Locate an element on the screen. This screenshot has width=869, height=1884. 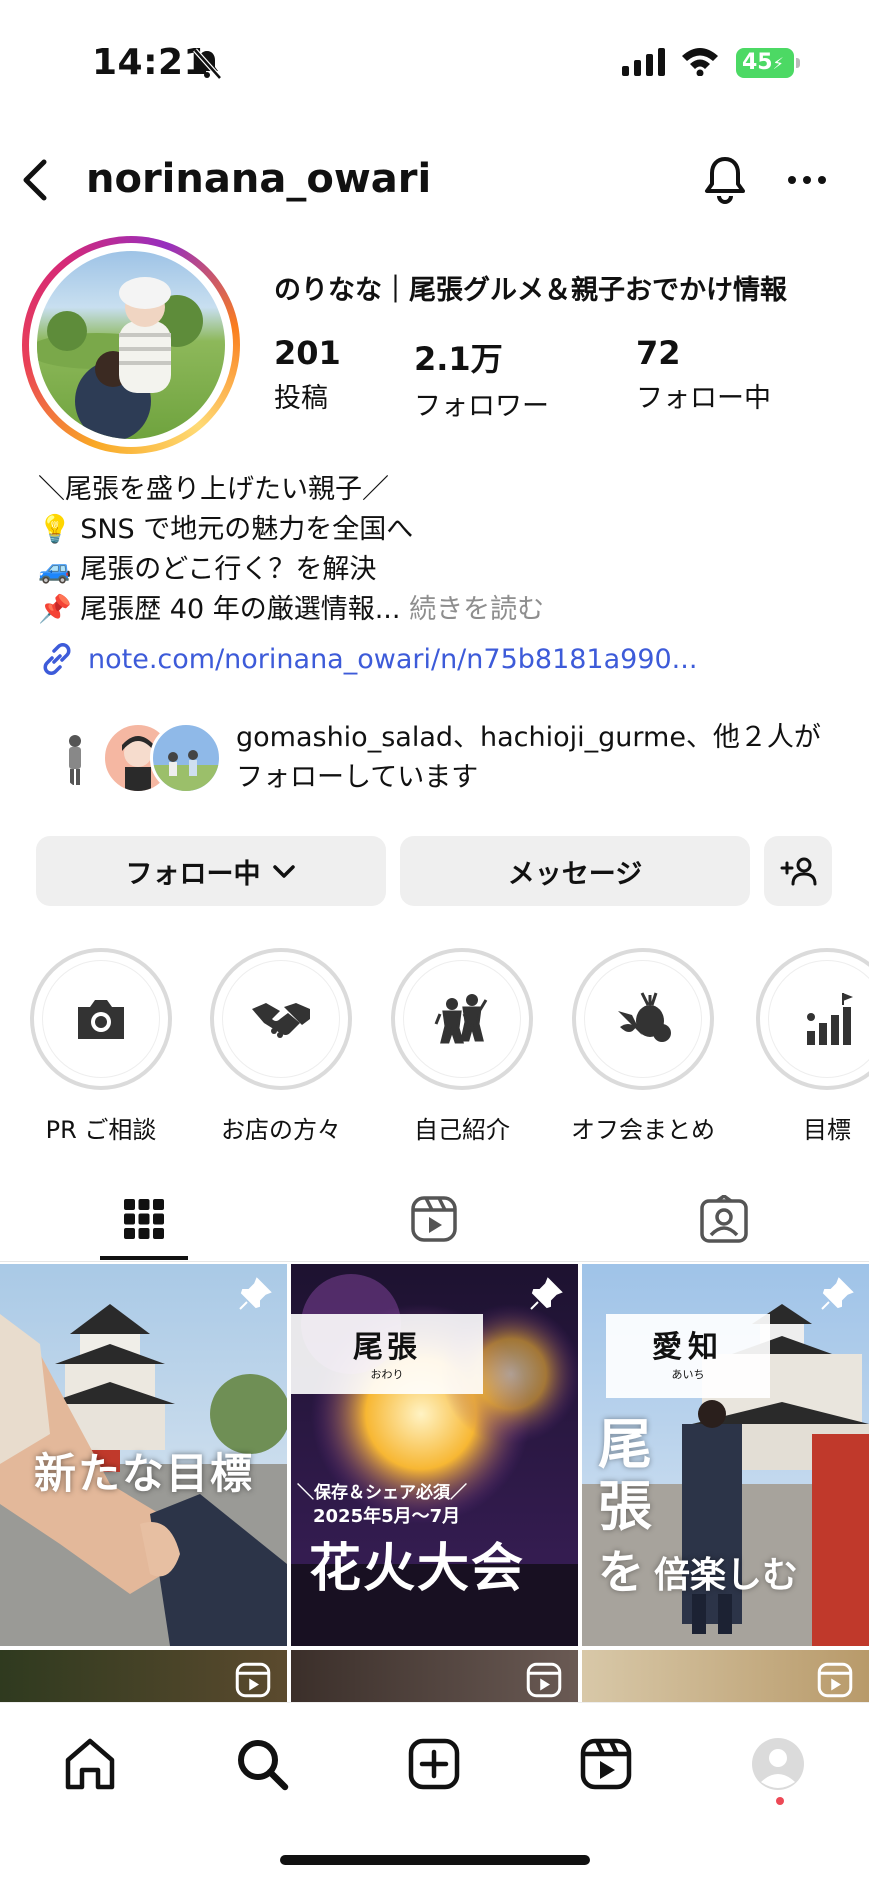
post-title-box: 愛知 あいち is located at coordinates (688, 1356).